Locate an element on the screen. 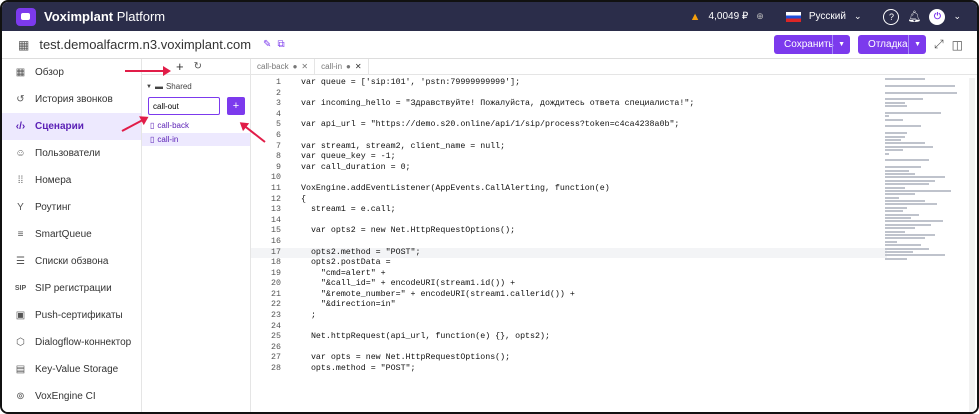 The height and width of the screenshot is (414, 979). line-number: 21 is located at coordinates (276, 294).